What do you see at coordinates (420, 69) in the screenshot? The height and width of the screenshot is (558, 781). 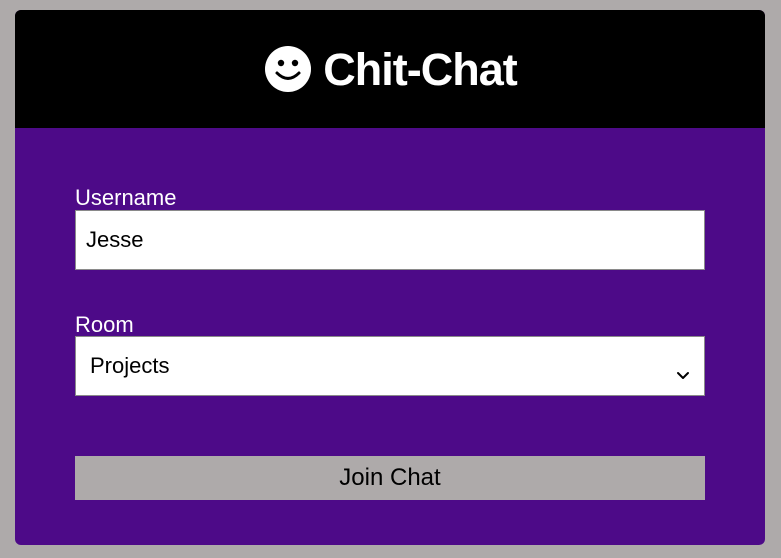 I see `app-title: Chit-Chat` at bounding box center [420, 69].